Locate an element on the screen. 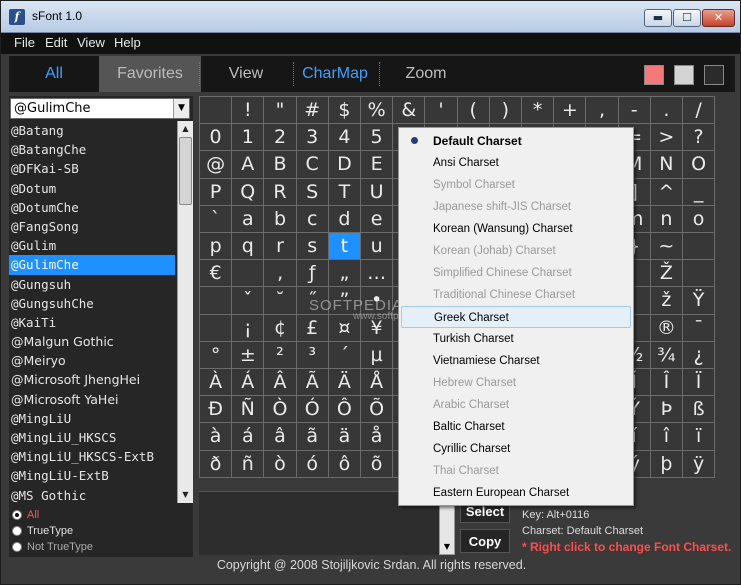 This screenshot has width=741, height=585. char-cell: £ is located at coordinates (312, 327).